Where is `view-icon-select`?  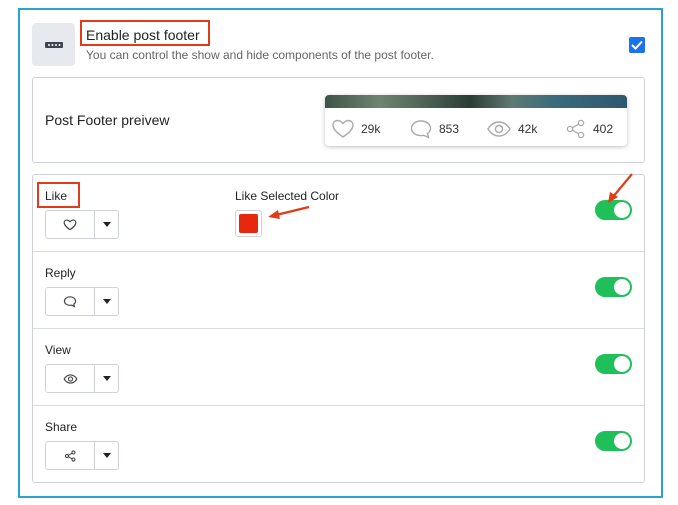
view-icon-select is located at coordinates (82, 378).